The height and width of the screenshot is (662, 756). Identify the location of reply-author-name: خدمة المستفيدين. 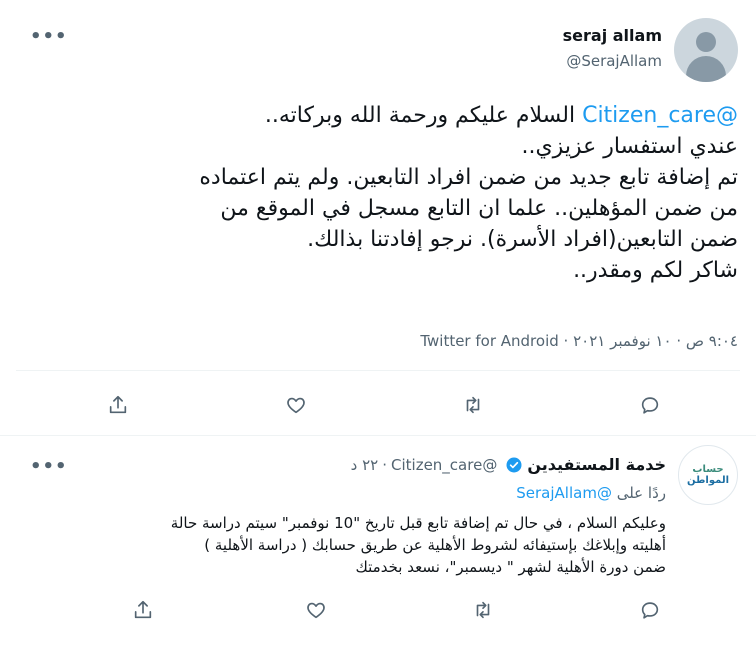
(596, 464).